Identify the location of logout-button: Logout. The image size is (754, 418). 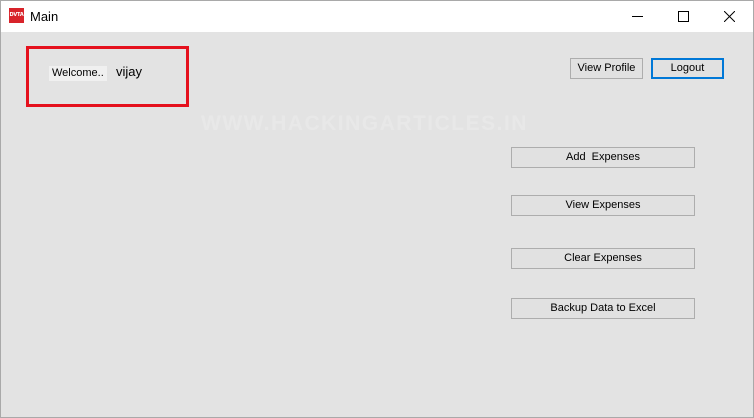
(687, 68).